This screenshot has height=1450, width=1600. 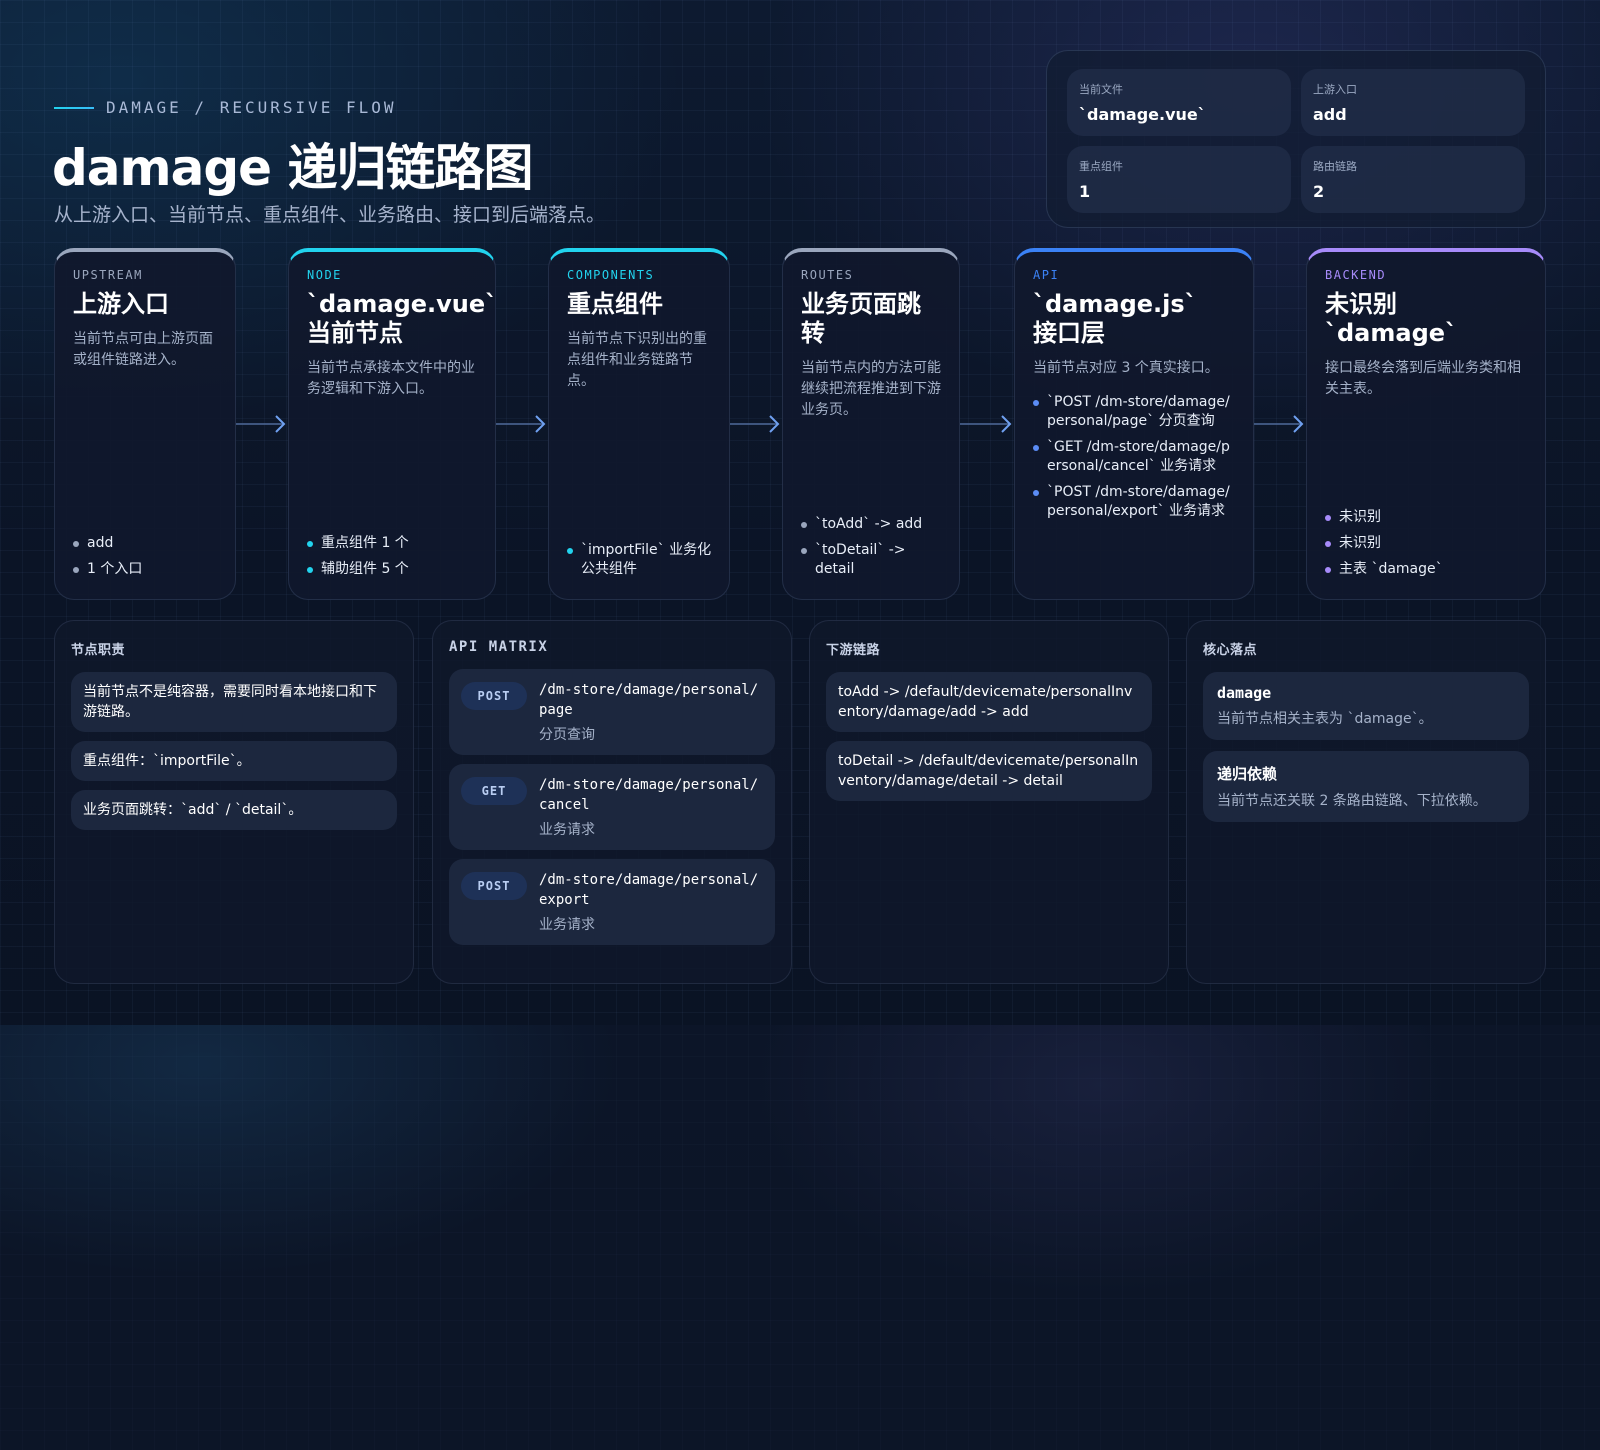 What do you see at coordinates (1085, 191) in the screenshot?
I see `stat-value: 1` at bounding box center [1085, 191].